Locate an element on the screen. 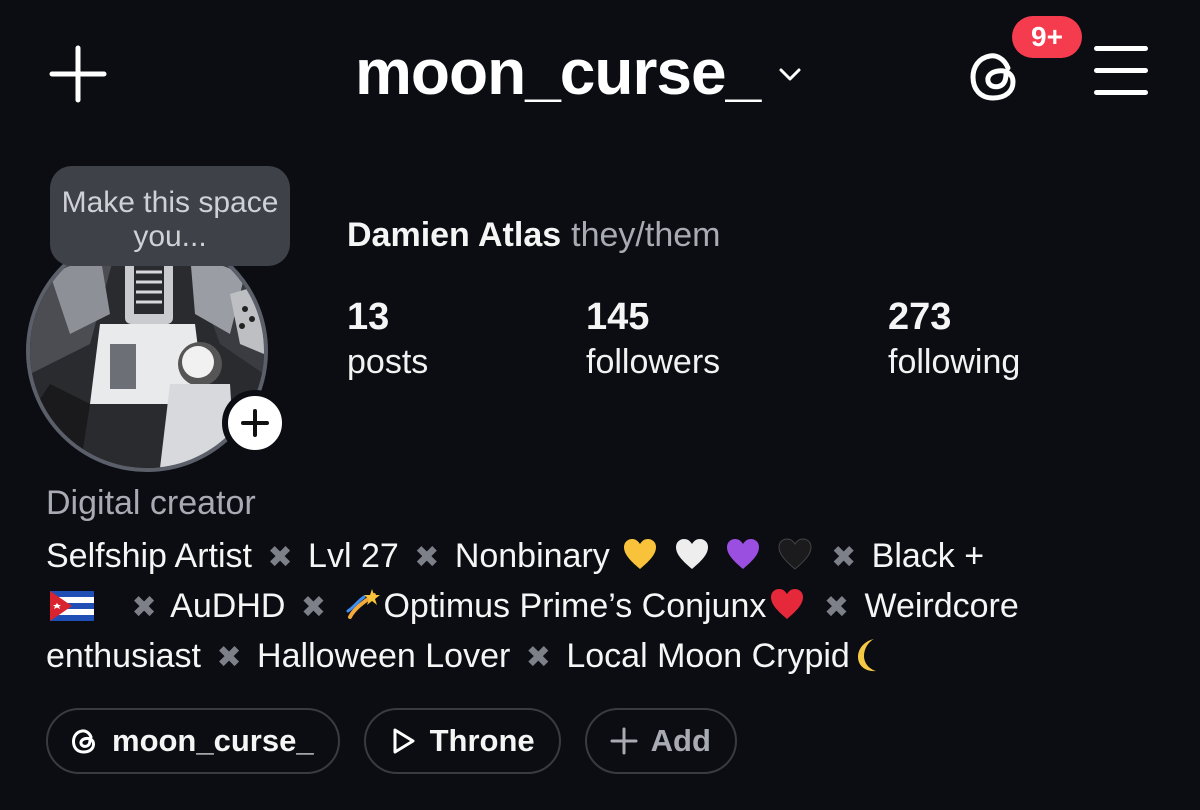 Image resolution: width=1200 pixels, height=810 pixels. stat-value: 13 is located at coordinates (368, 317).